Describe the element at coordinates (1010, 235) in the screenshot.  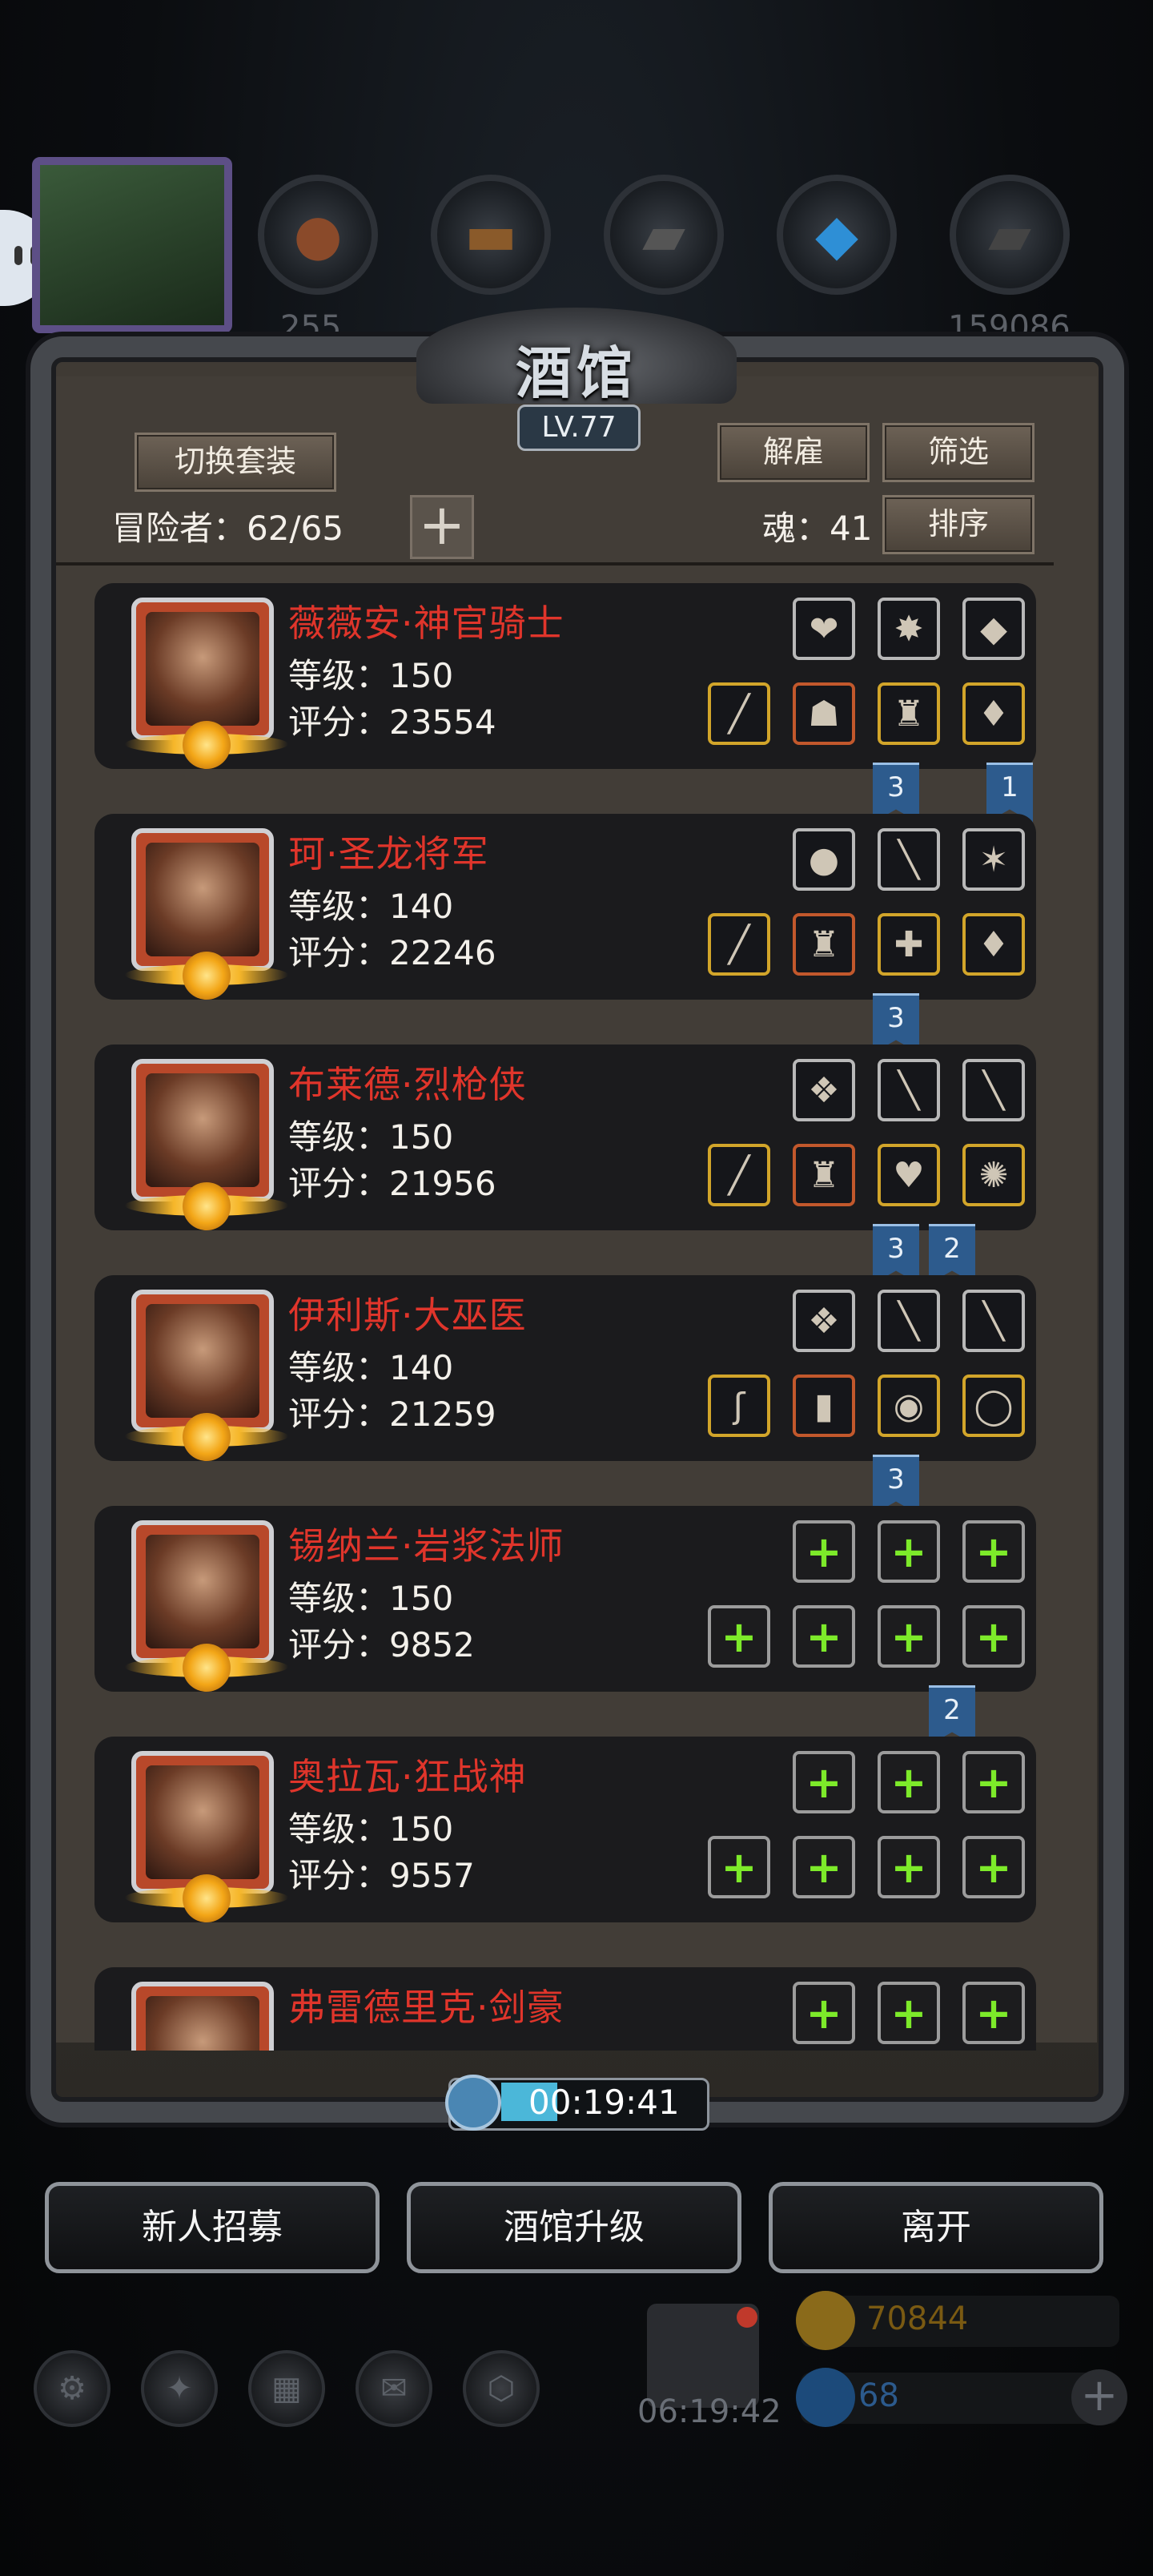
I see `stone-icon: ▰` at that location.